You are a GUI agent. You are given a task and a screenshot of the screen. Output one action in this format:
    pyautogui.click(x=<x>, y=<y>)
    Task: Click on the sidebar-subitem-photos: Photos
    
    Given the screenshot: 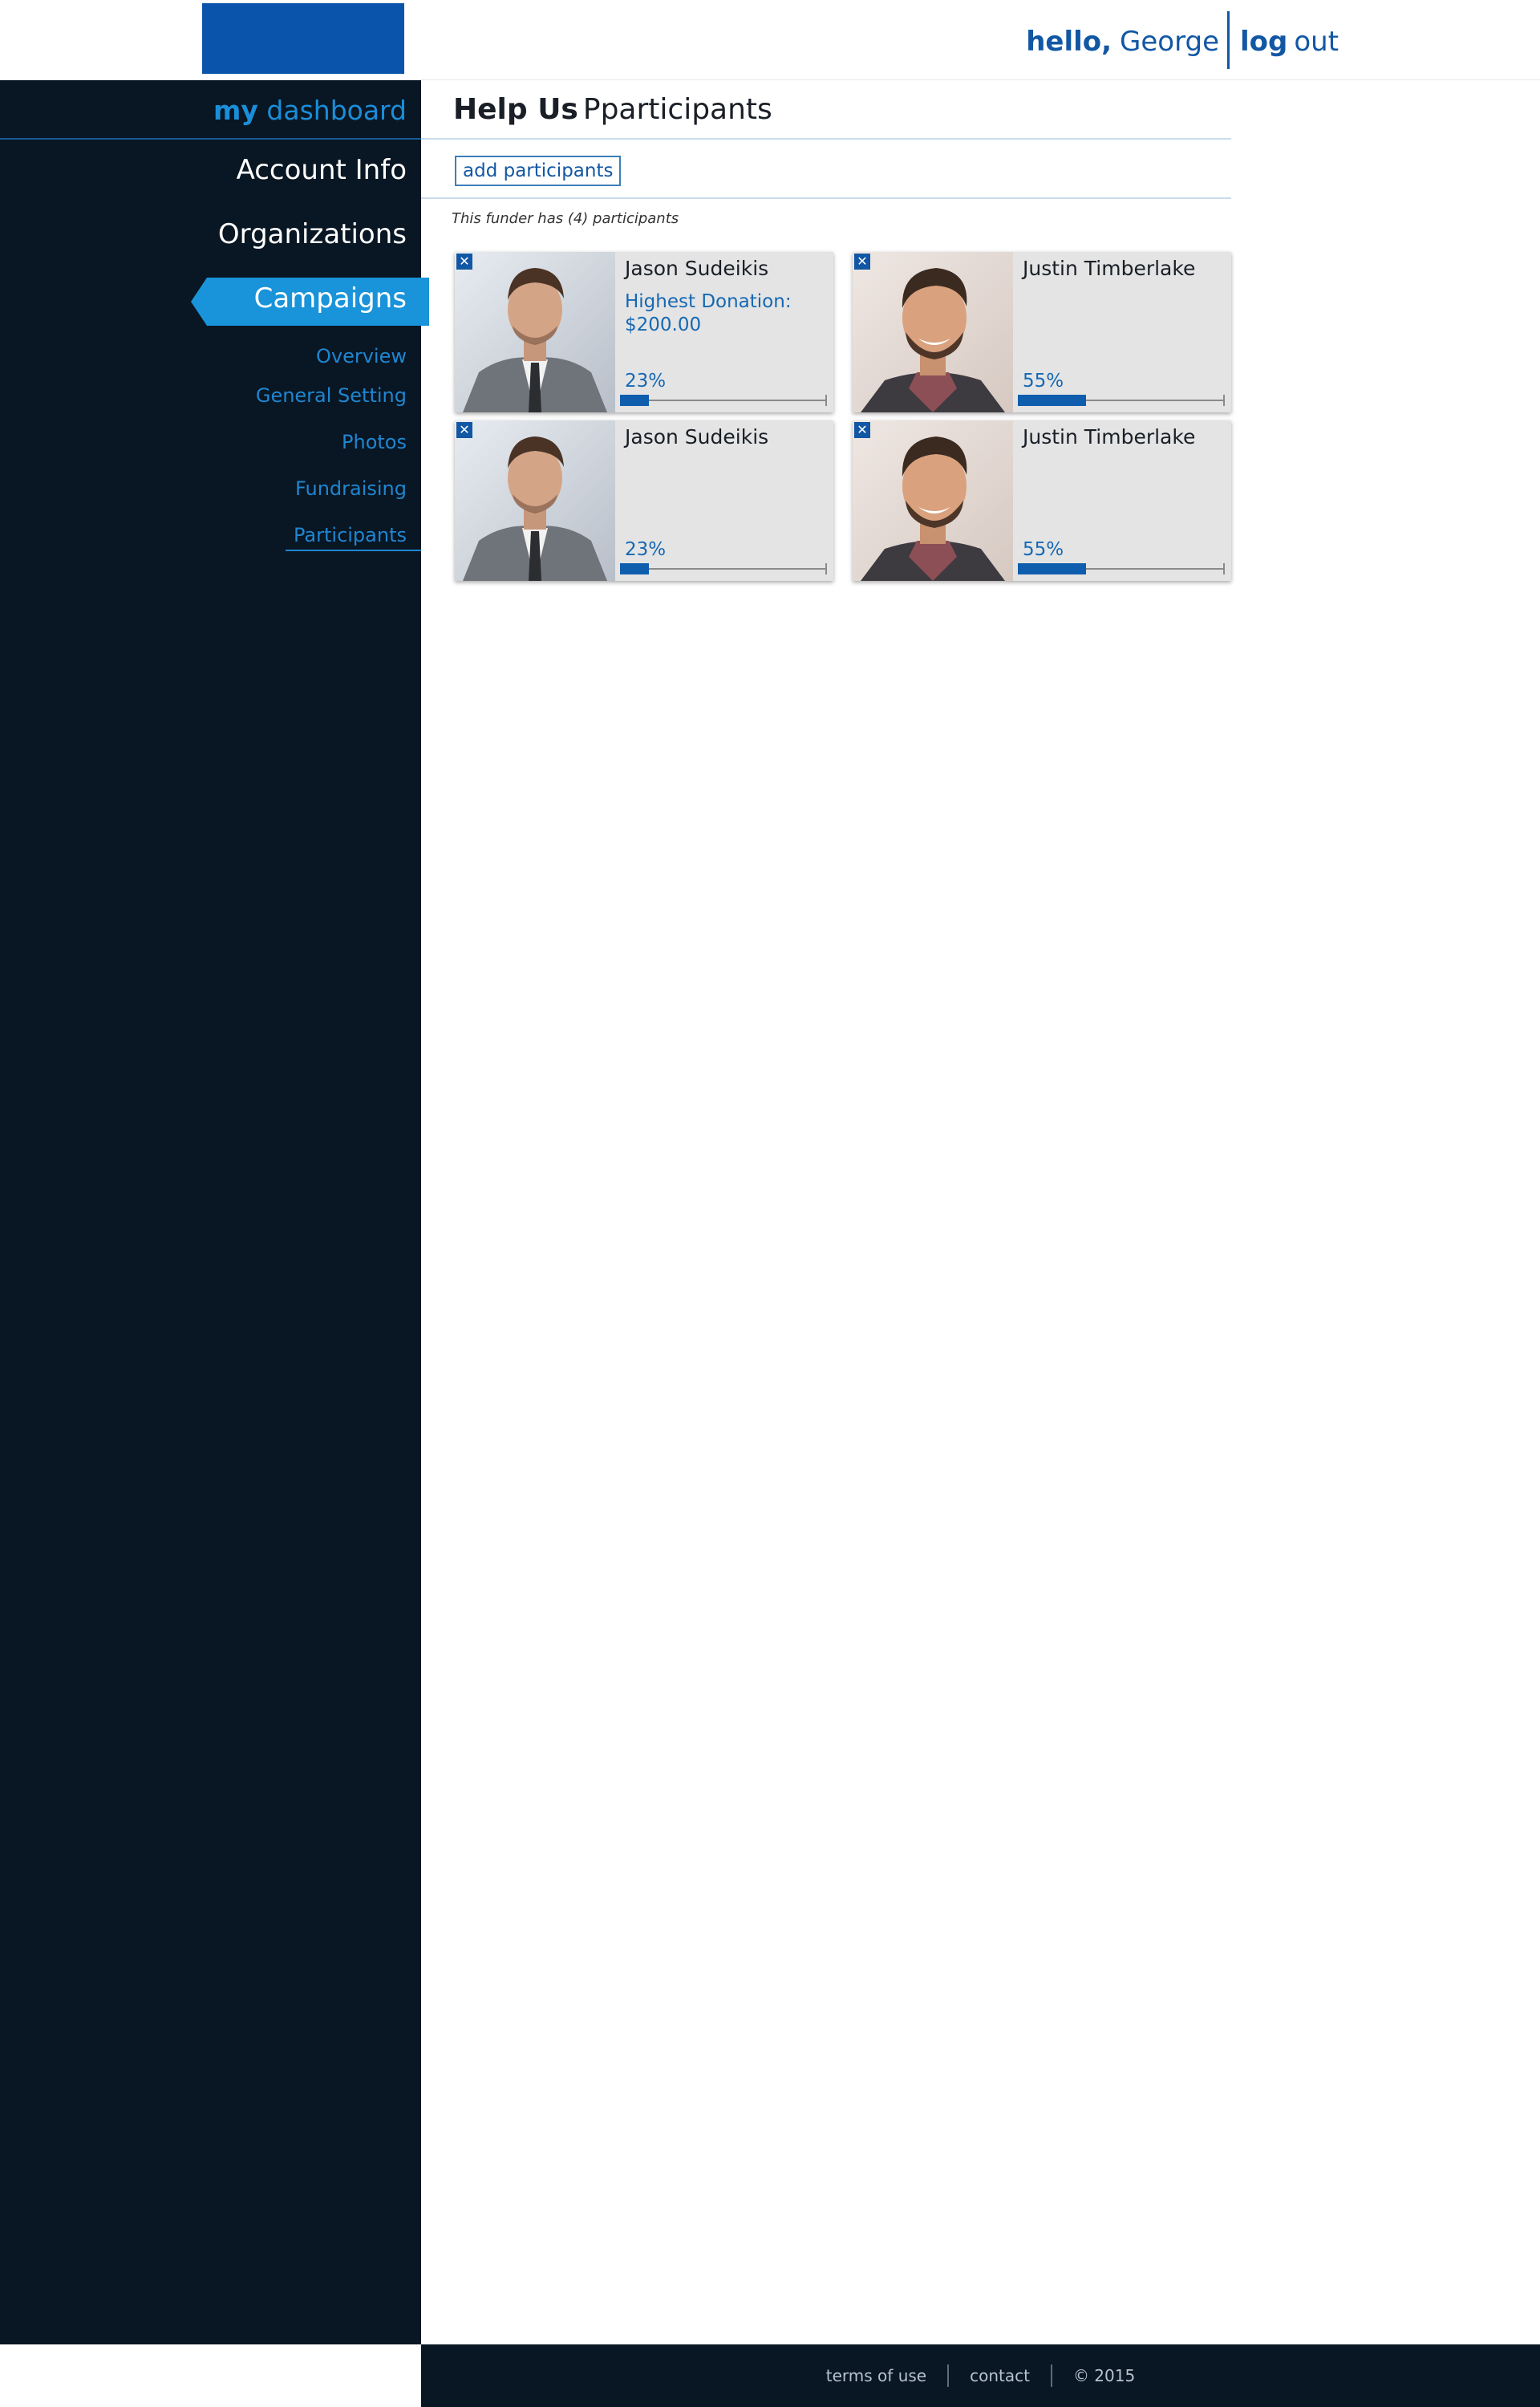 What is the action you would take?
    pyautogui.click(x=374, y=442)
    